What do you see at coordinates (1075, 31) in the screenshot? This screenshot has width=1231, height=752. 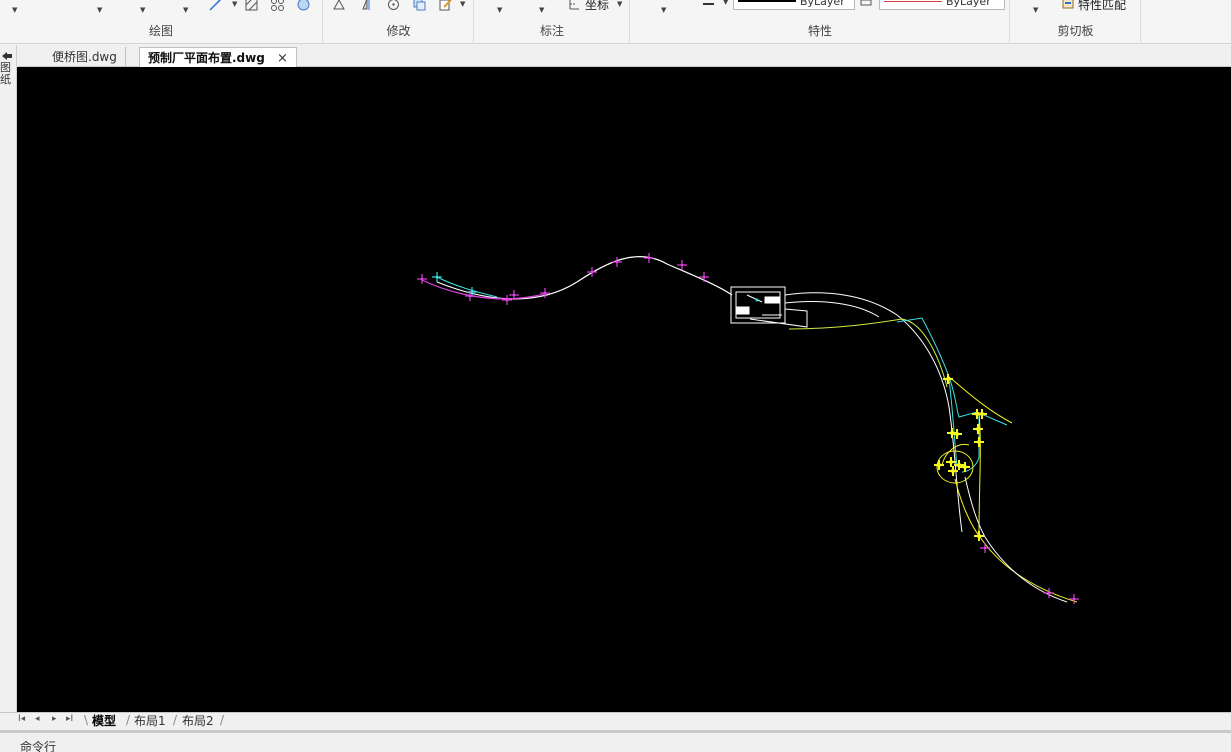 I see `ribbon-group-label: 剪切板` at bounding box center [1075, 31].